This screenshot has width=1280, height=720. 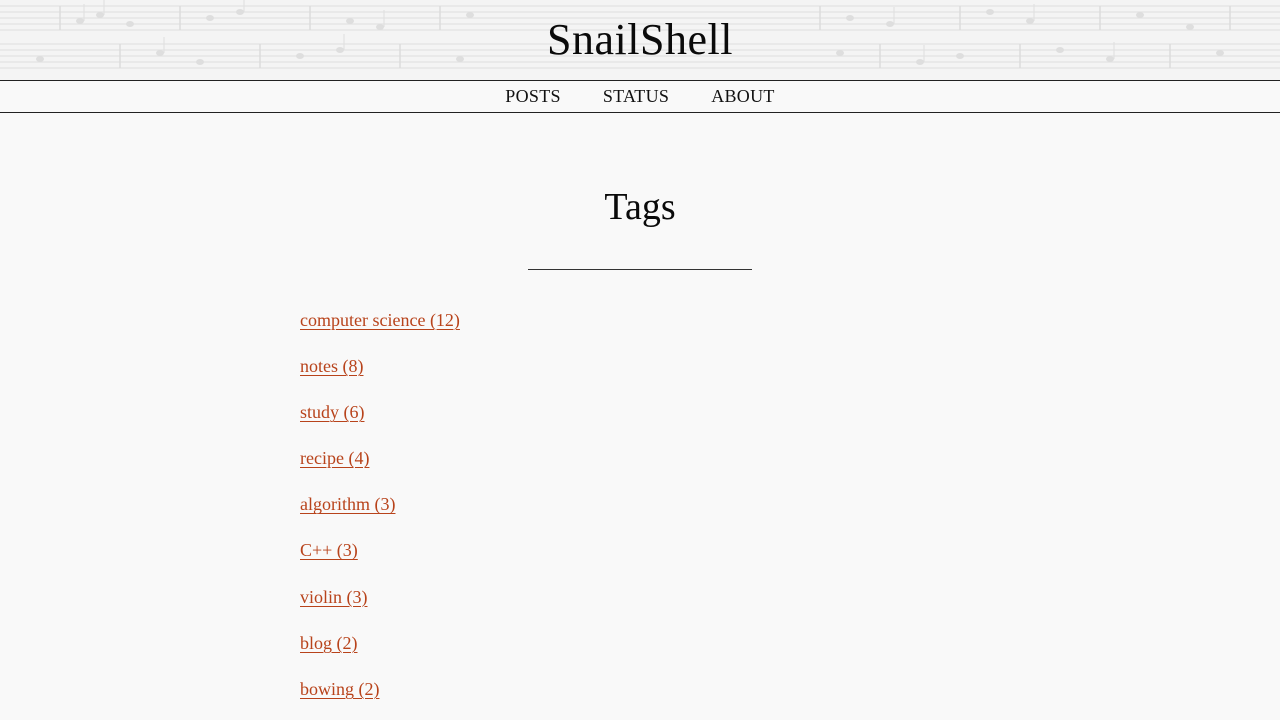 I want to click on tag-link-algorithm: algorithm (3), so click(x=347, y=504).